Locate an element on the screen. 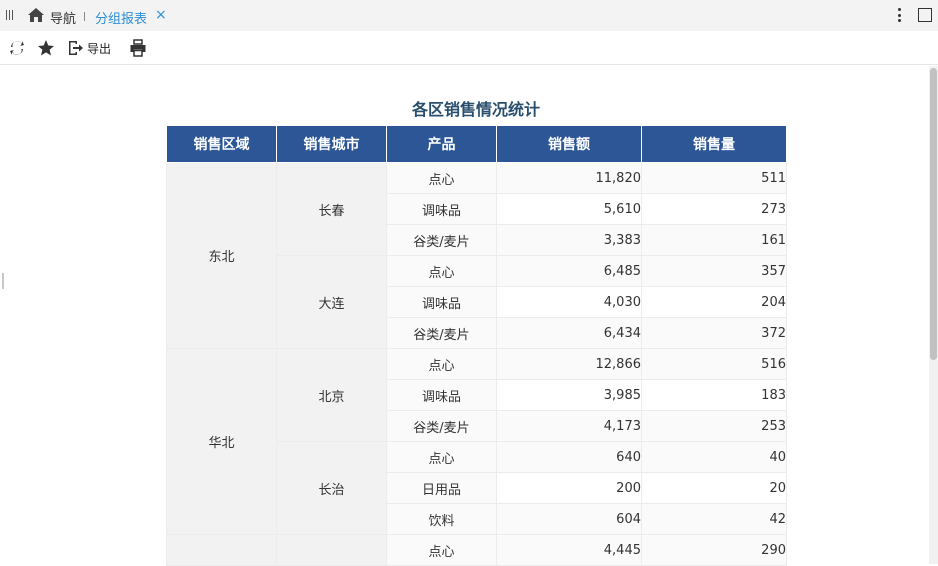 This screenshot has width=938, height=566. amount-cell: 12,866 is located at coordinates (569, 364).